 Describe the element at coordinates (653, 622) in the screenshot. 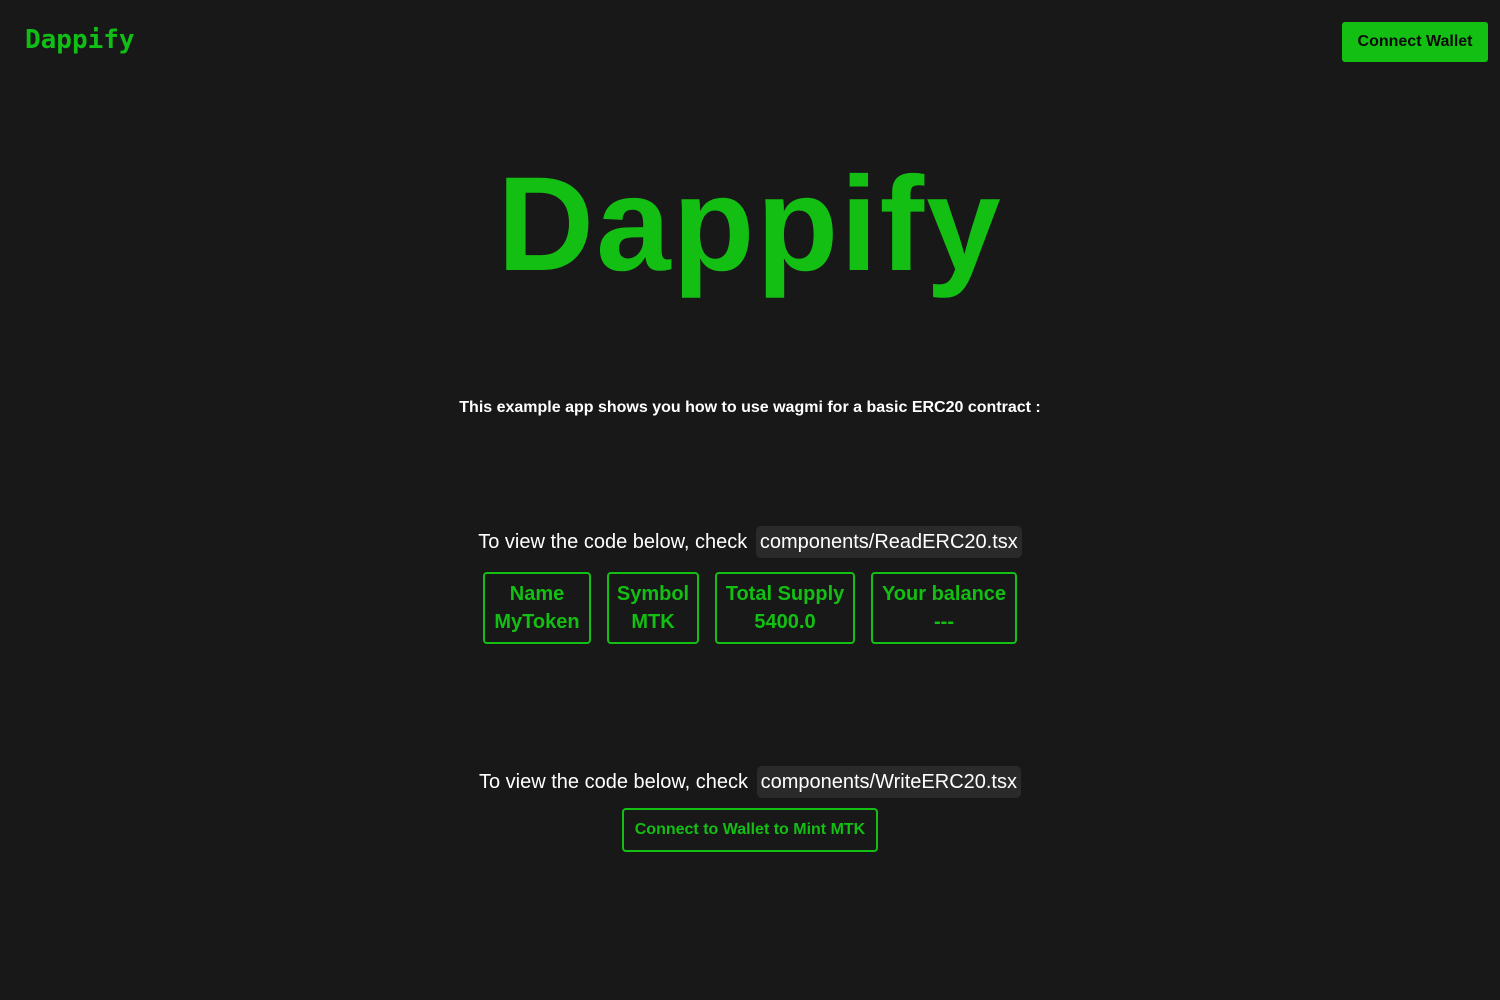

I see `stat-value: MTK` at that location.